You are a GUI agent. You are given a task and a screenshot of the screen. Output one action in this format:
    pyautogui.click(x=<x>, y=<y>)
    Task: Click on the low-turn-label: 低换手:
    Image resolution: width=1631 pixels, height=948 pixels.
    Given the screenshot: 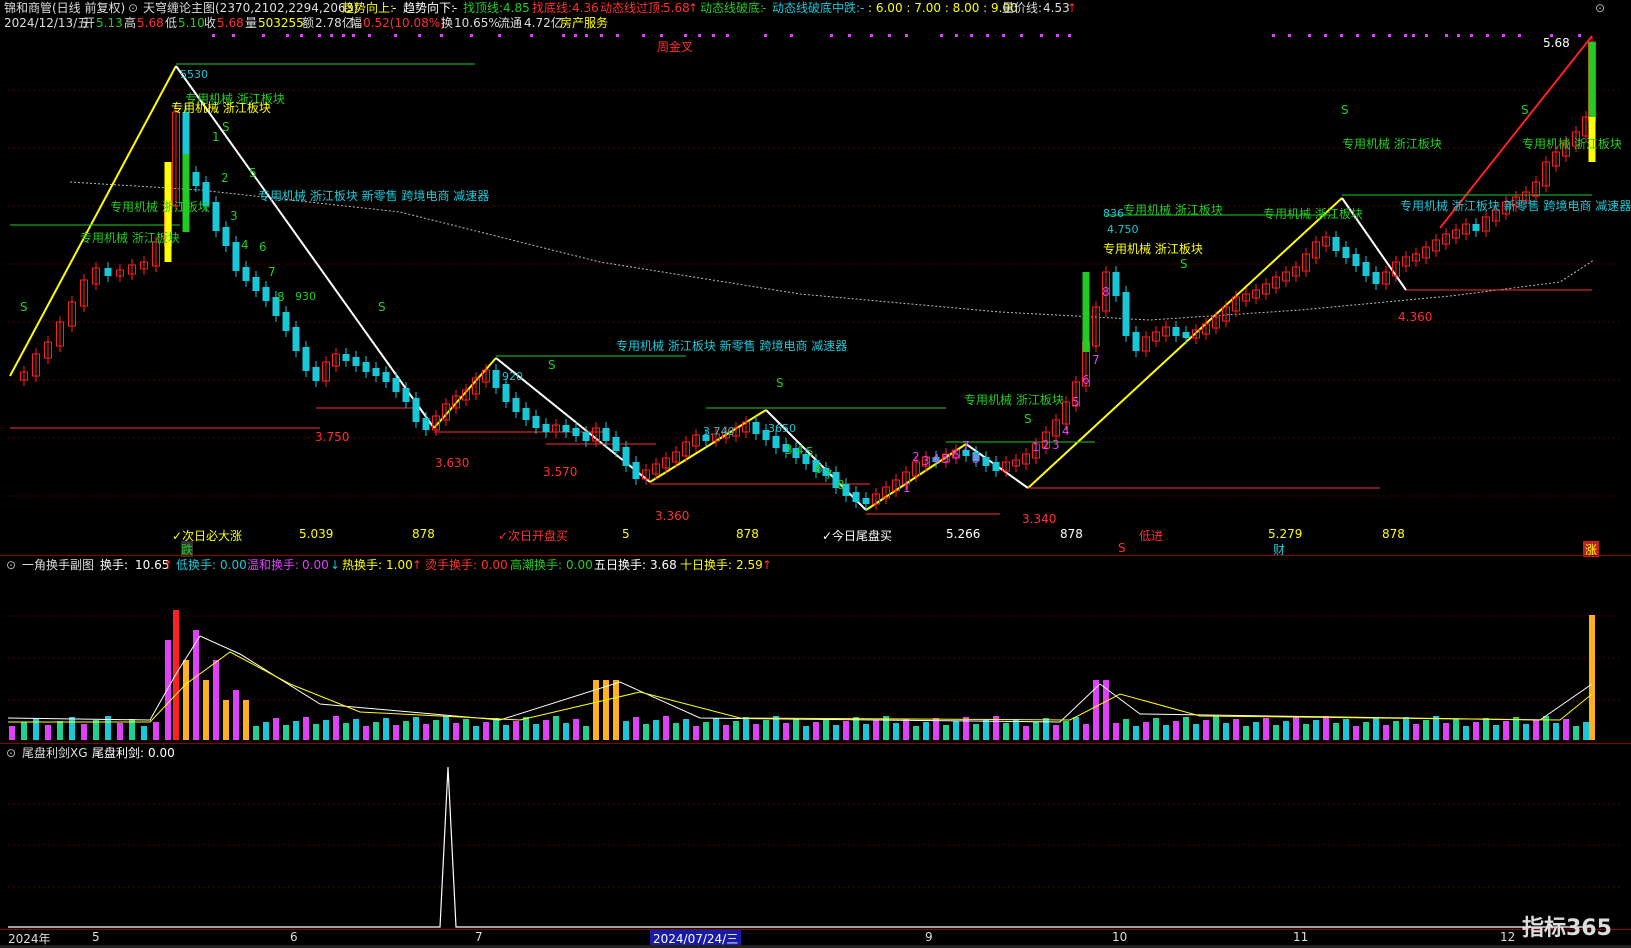 What is the action you would take?
    pyautogui.click(x=196, y=565)
    